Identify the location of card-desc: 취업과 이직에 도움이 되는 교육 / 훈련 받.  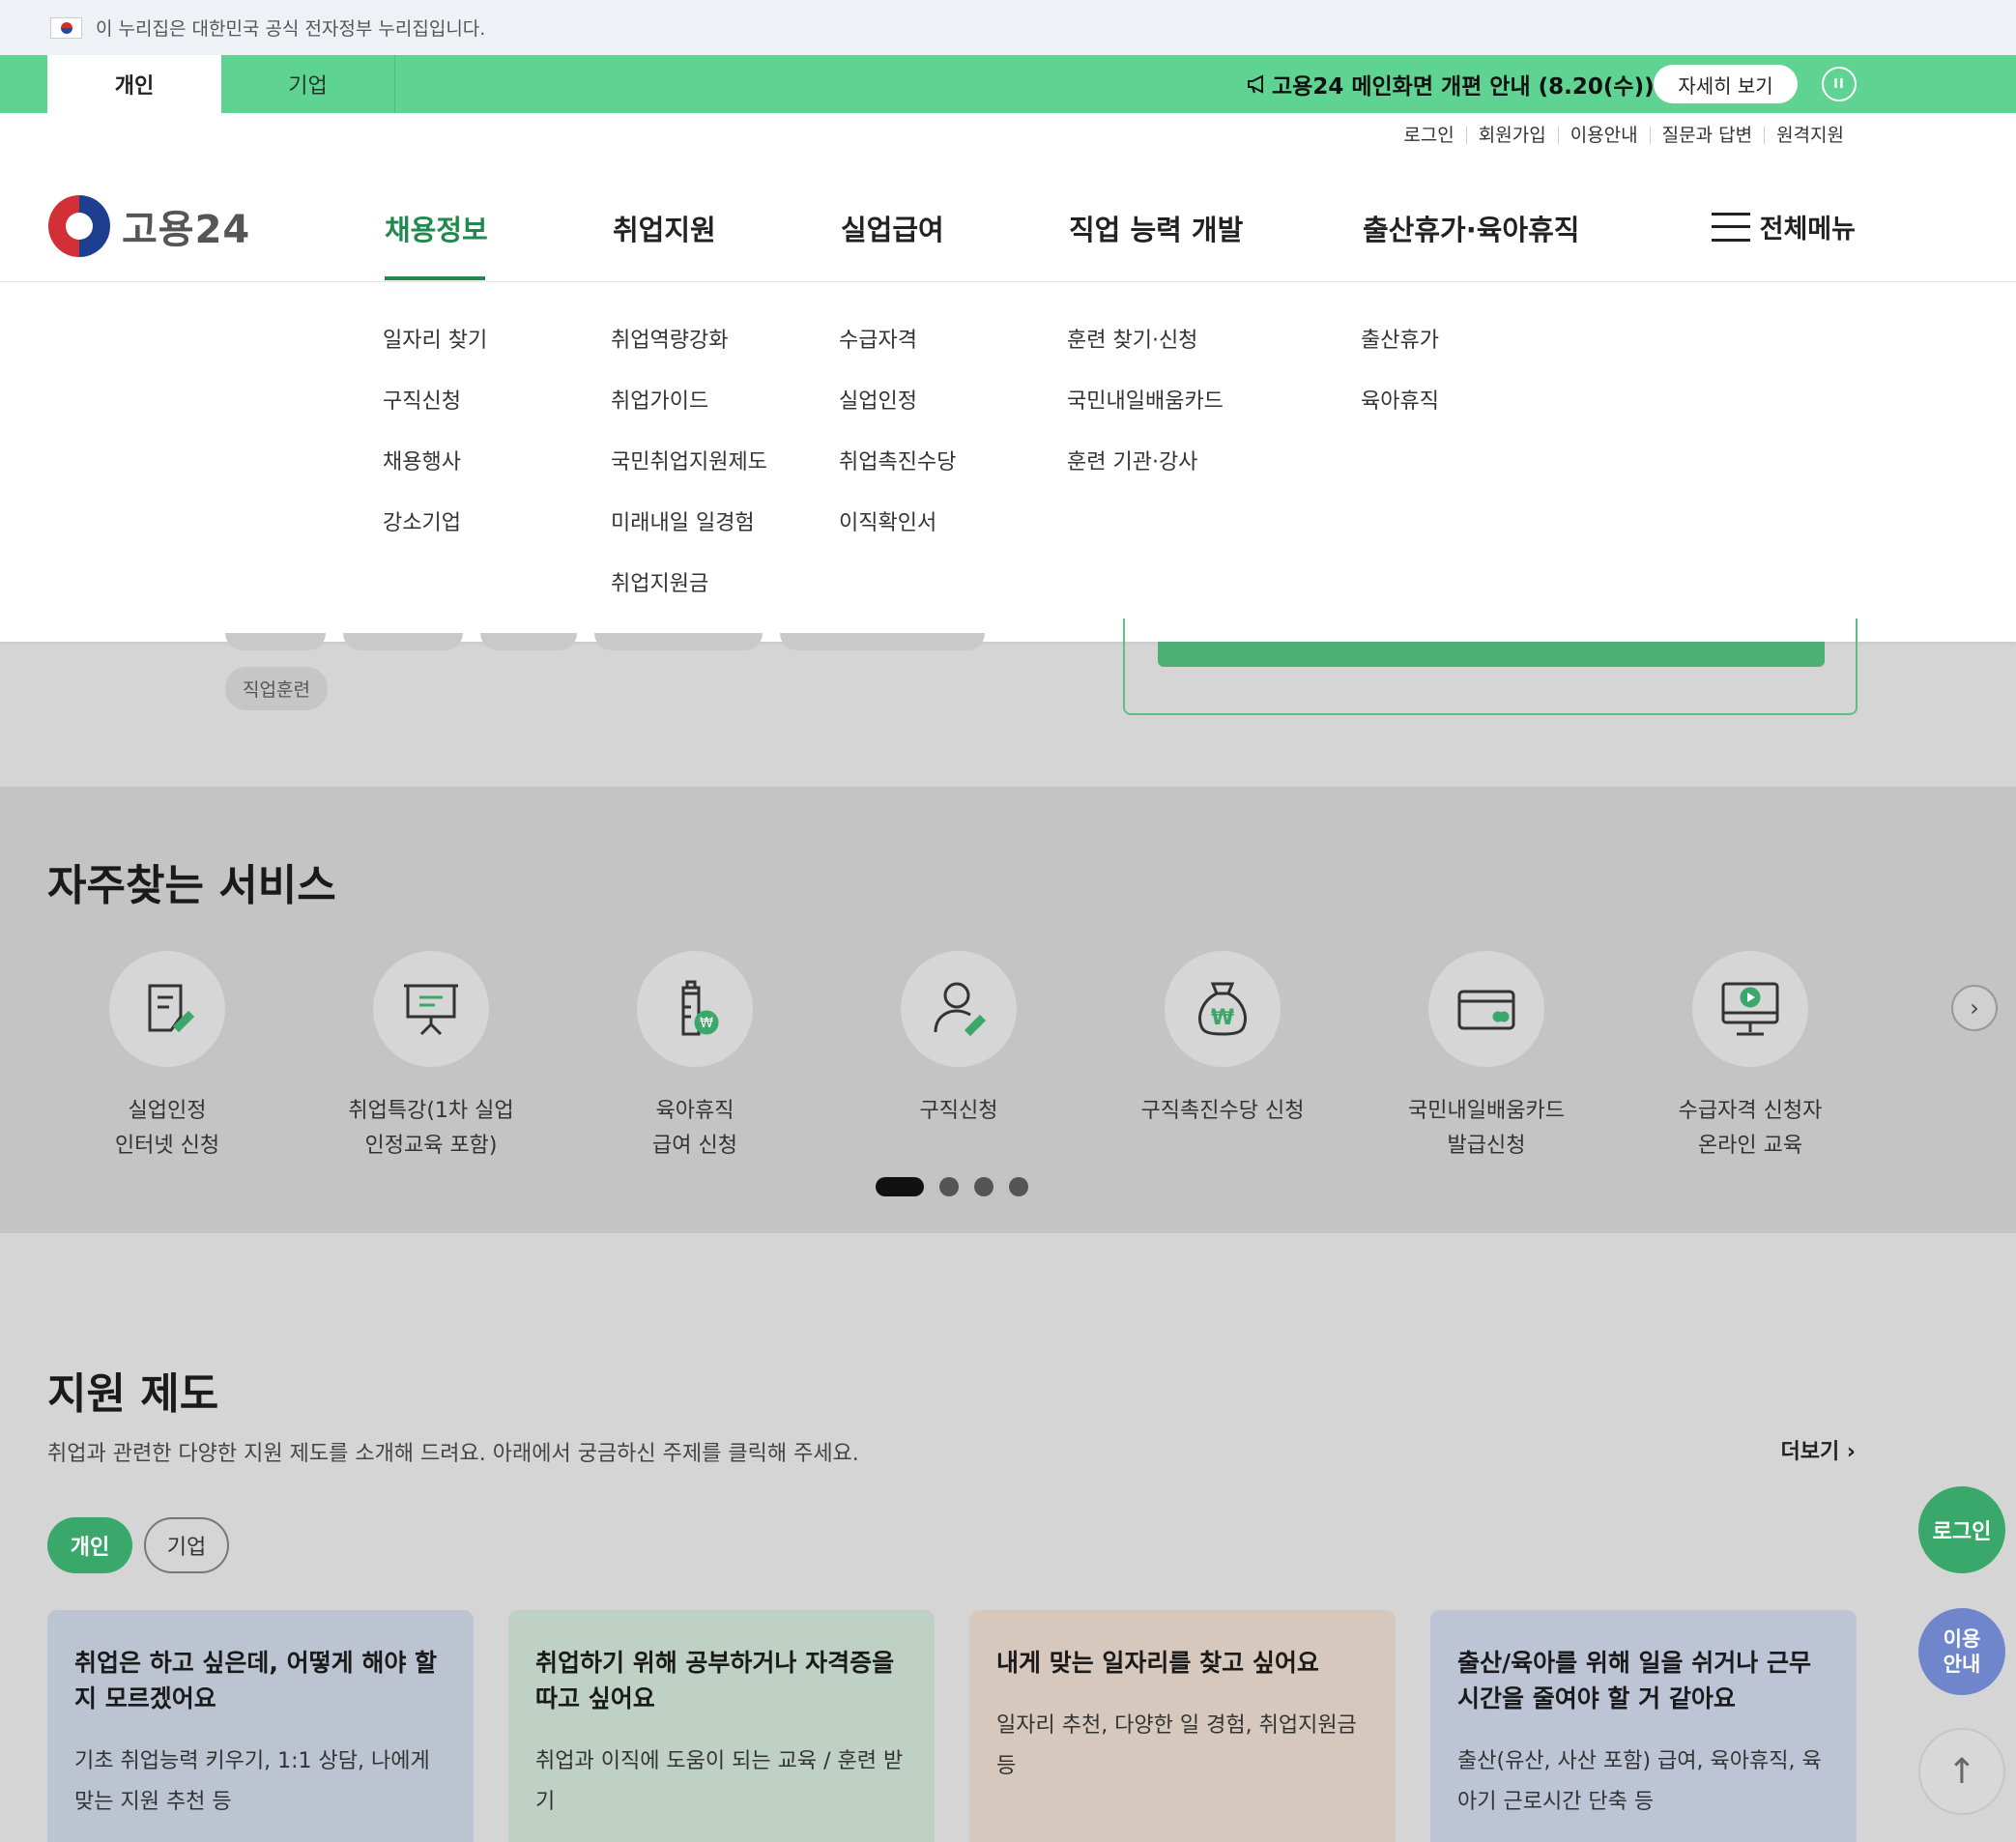
(720, 1761).